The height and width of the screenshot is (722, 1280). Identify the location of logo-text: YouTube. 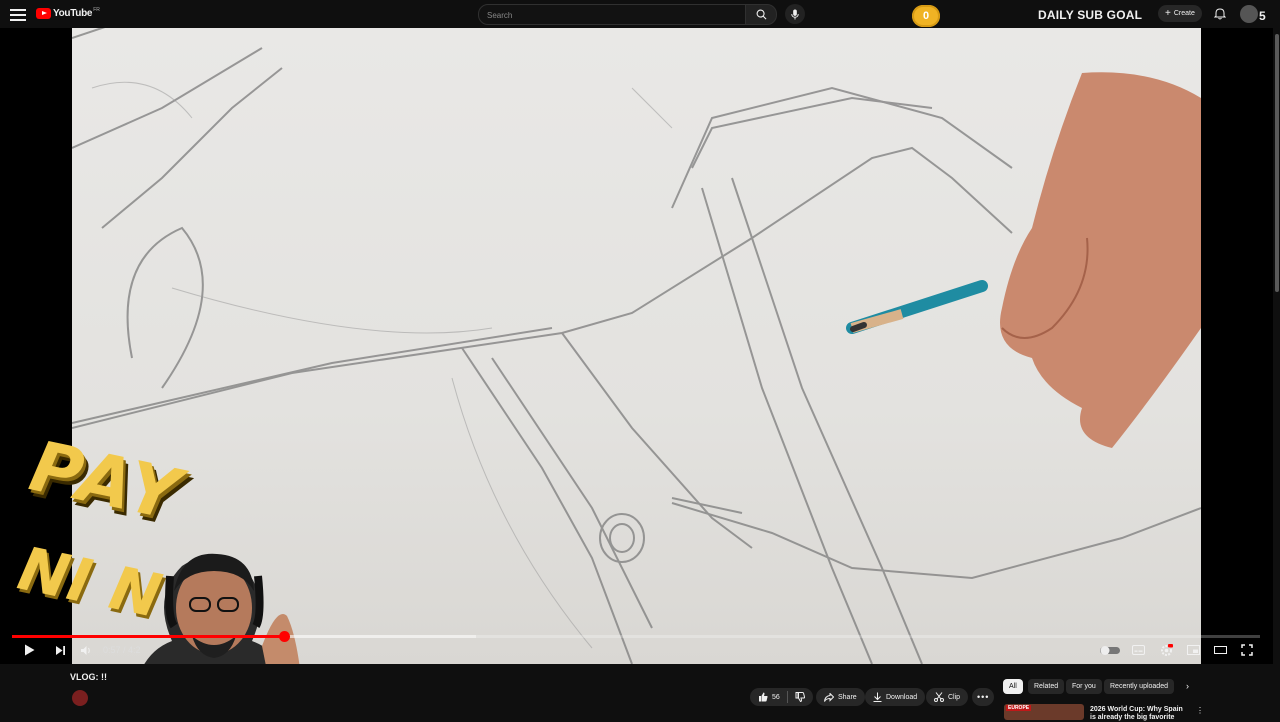
(73, 13).